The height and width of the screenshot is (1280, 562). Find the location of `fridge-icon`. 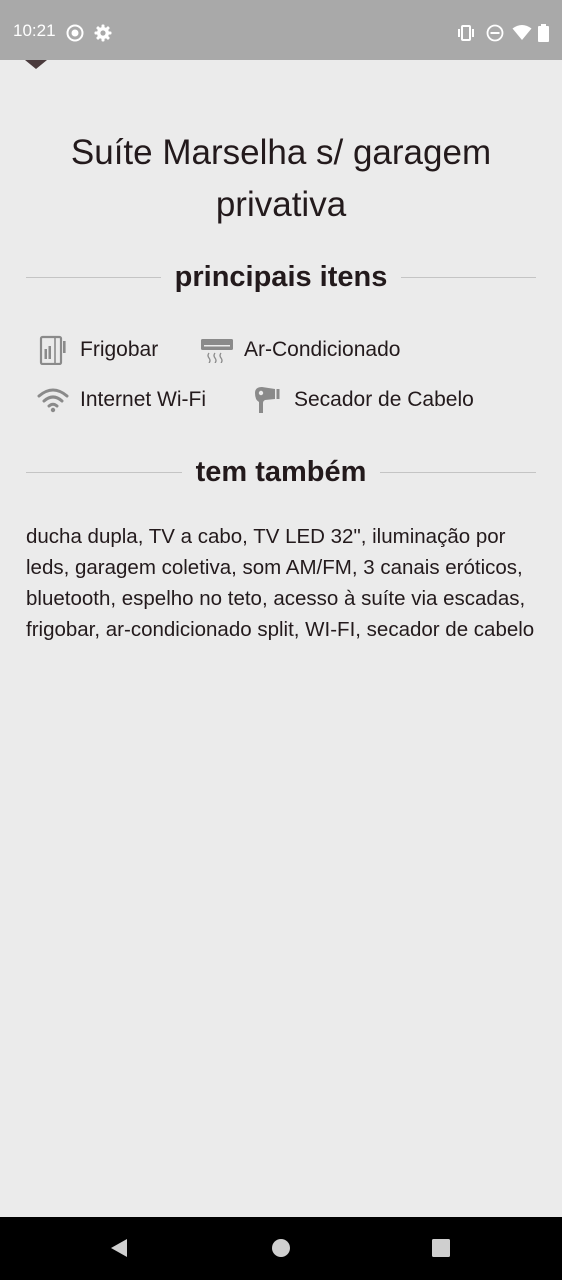

fridge-icon is located at coordinates (53, 350).